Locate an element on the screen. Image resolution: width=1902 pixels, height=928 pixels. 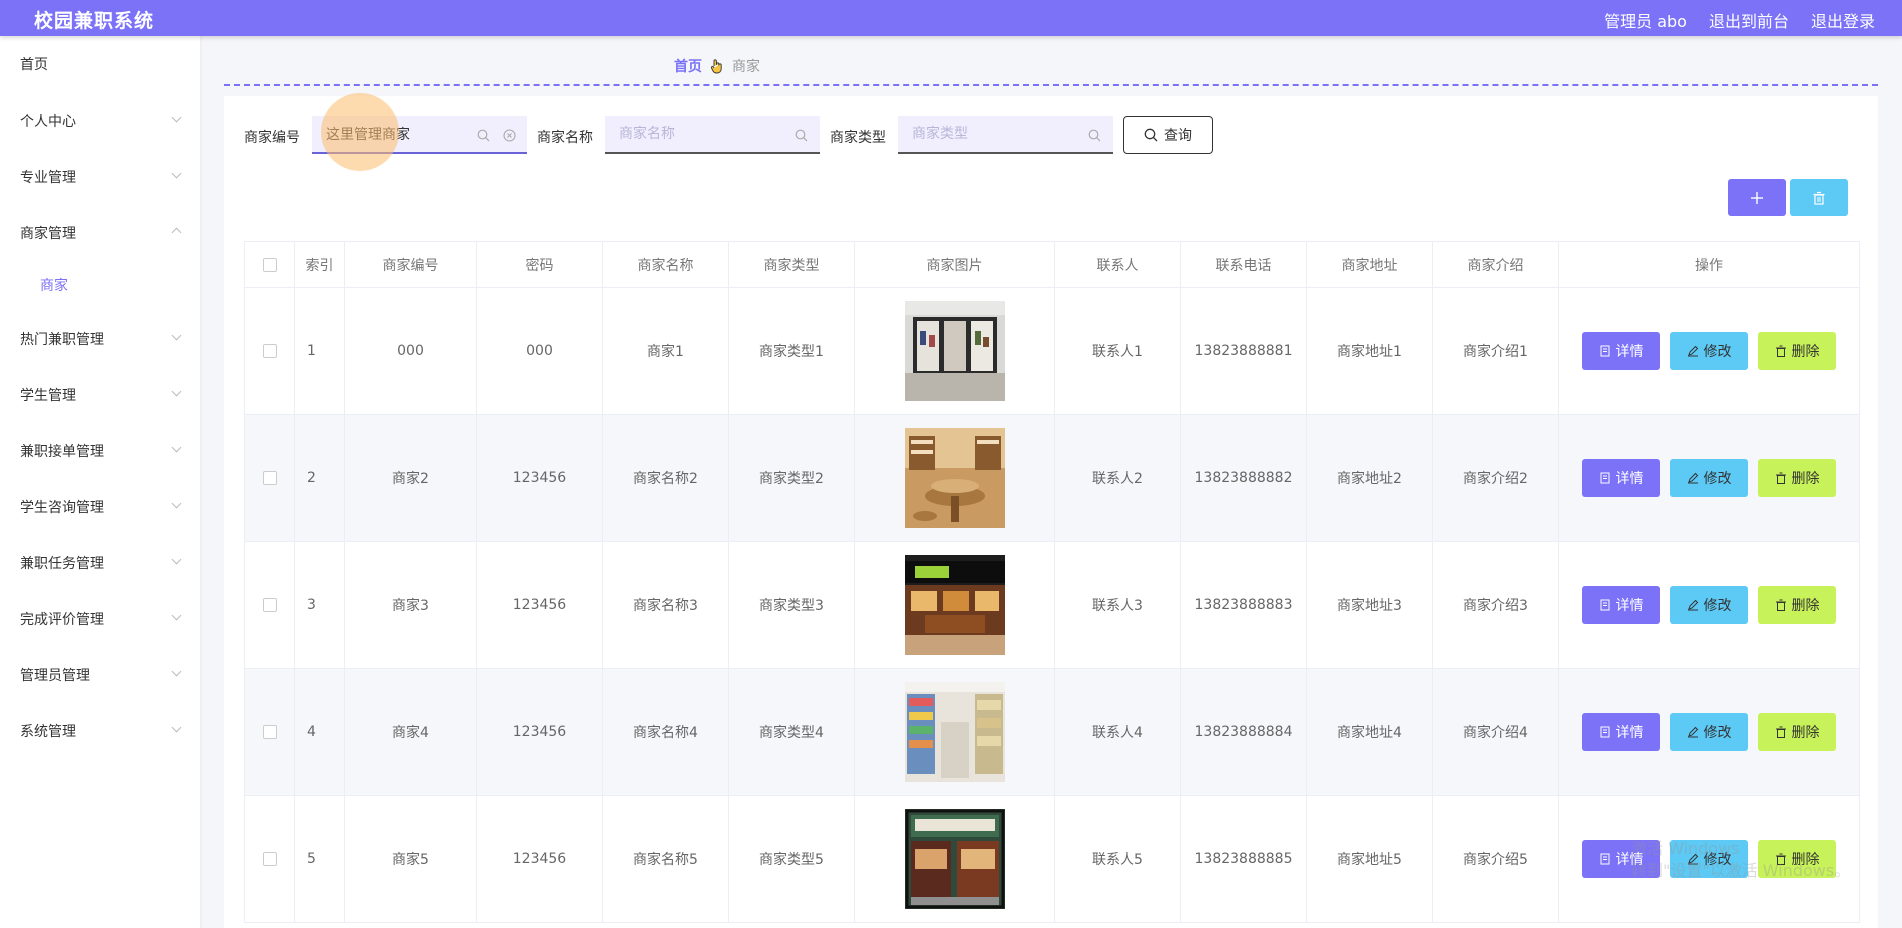
cell-merchant-type: 商家类型1 is located at coordinates (791, 351).